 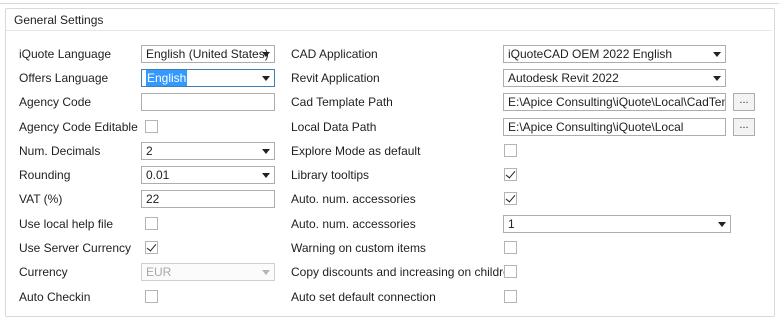 I want to click on offers-language-label: Offers Language, so click(x=64, y=78).